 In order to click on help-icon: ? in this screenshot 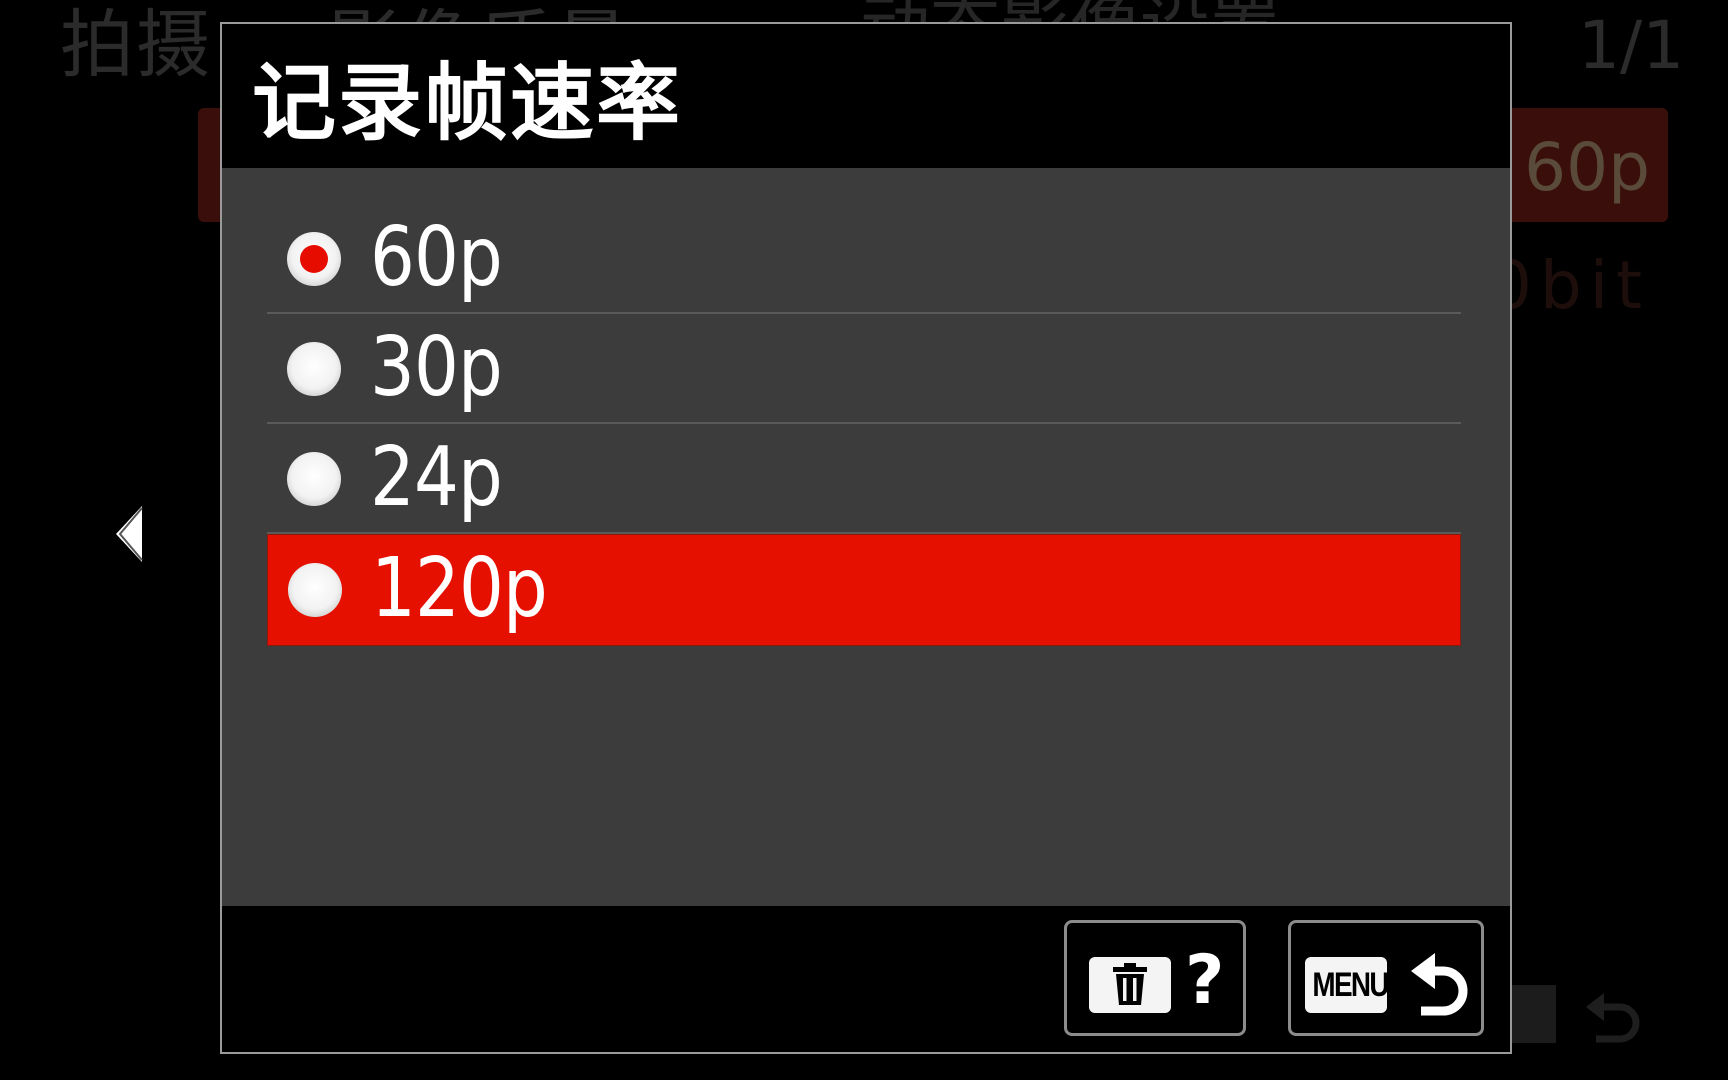, I will do `click(1205, 980)`.